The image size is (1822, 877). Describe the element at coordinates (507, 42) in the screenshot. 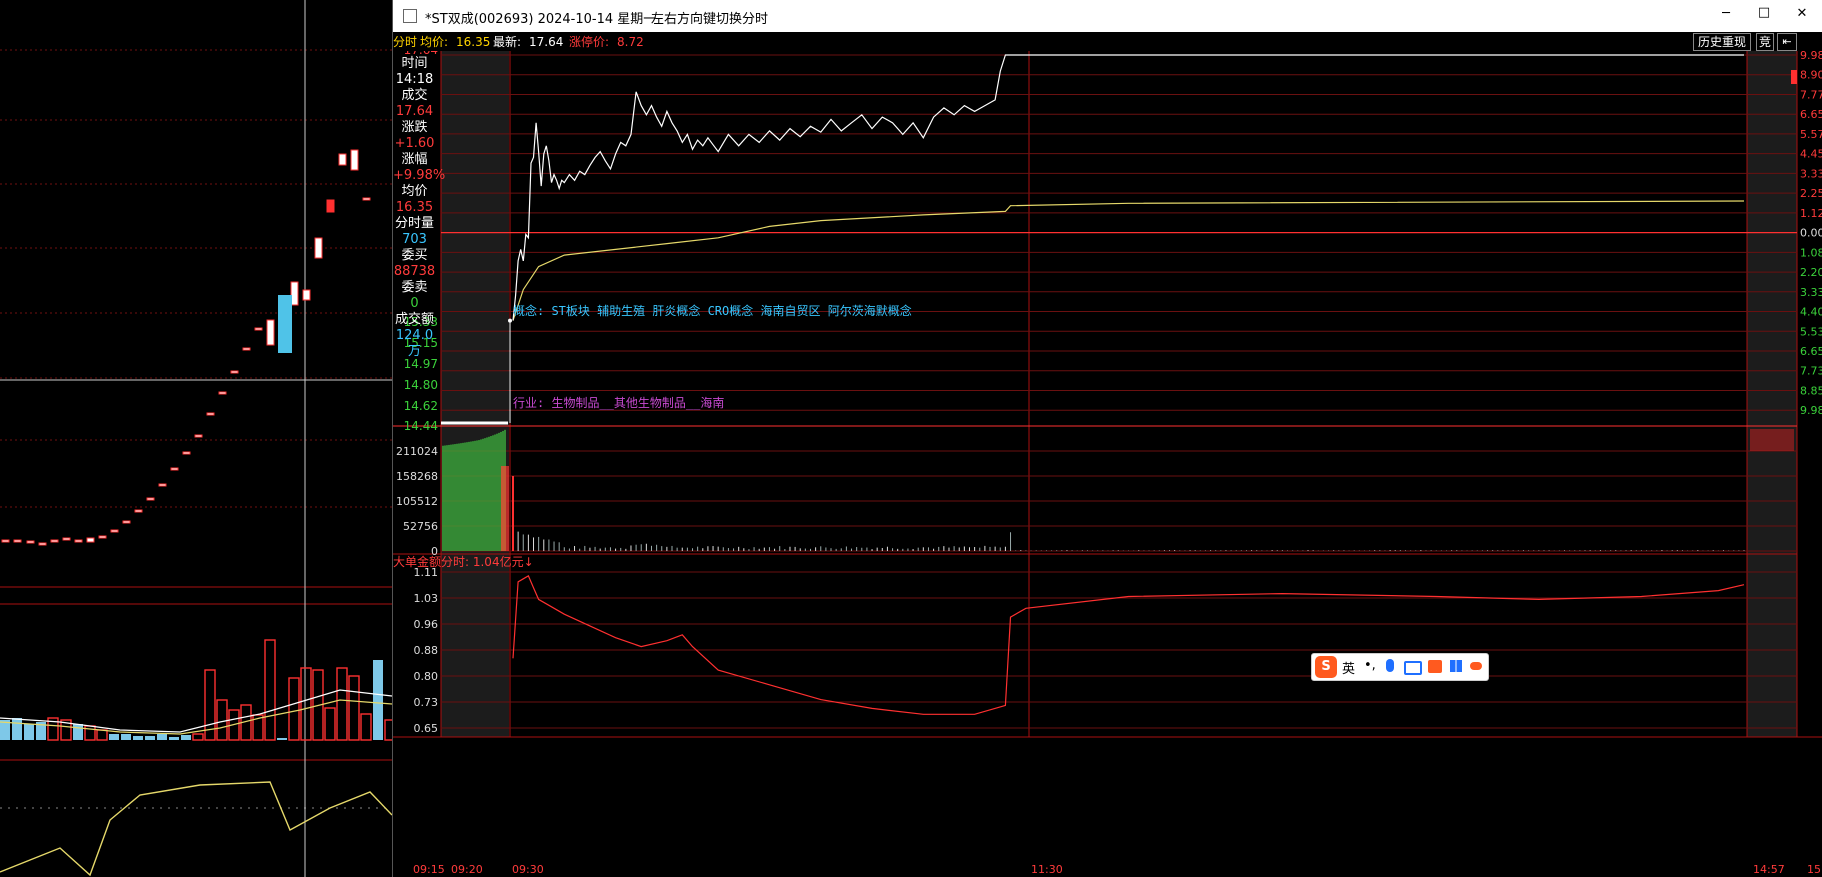

I see `last-label: 最新:` at that location.